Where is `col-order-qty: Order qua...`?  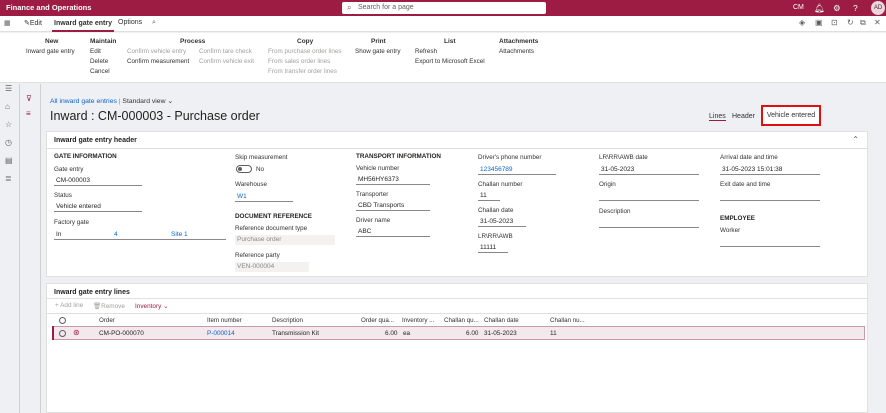
col-order-qty: Order qua... is located at coordinates (377, 320).